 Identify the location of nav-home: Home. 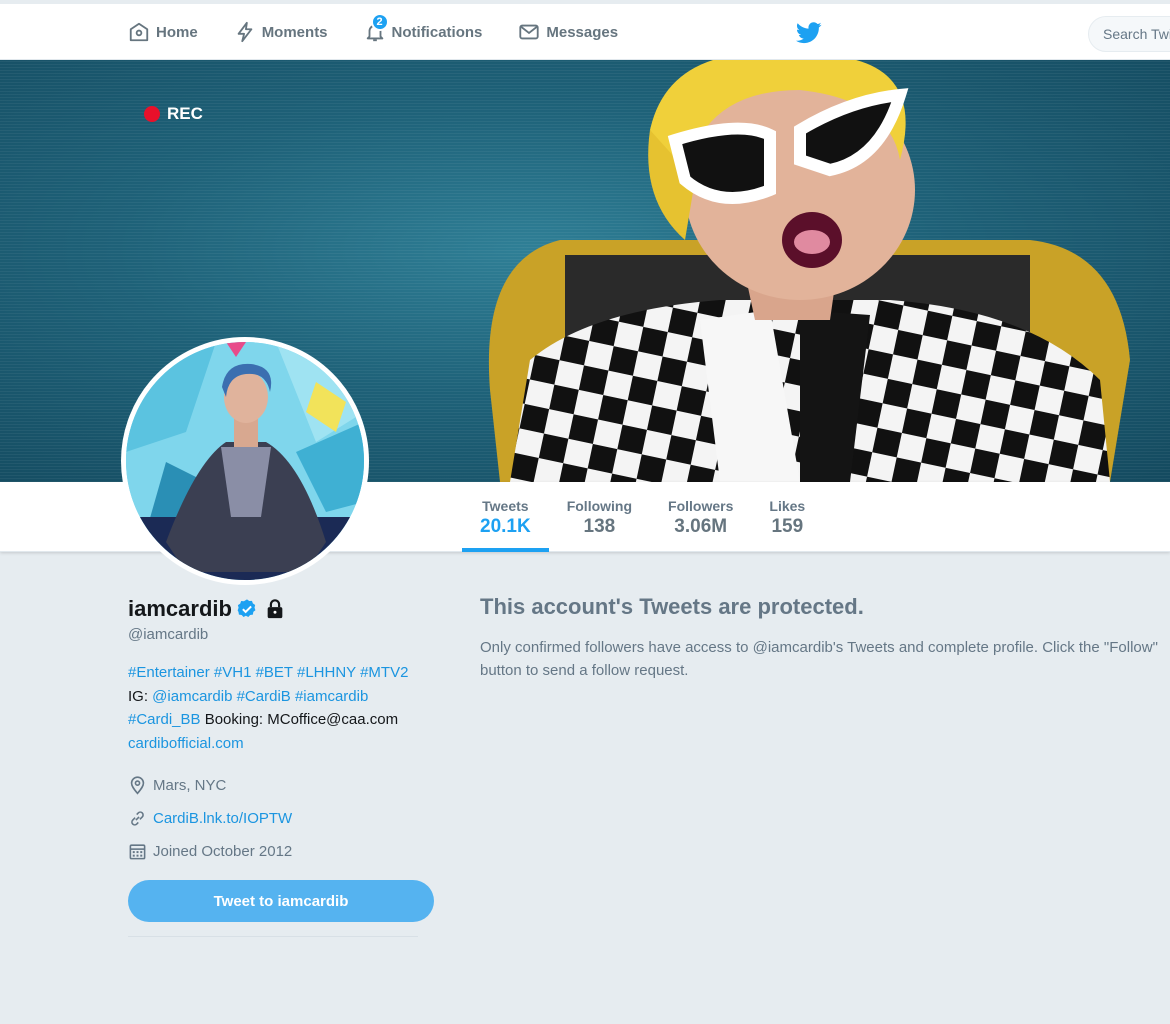
(163, 32).